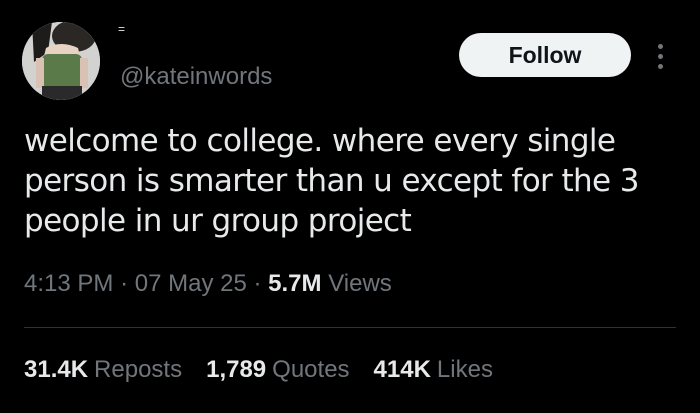 The width and height of the screenshot is (700, 413). I want to click on reposts-label: Reposts, so click(138, 369).